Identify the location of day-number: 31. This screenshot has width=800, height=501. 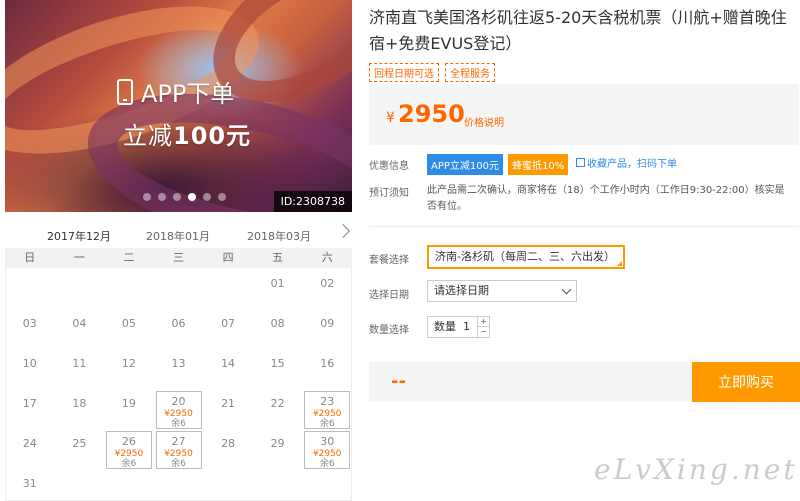
(29, 483).